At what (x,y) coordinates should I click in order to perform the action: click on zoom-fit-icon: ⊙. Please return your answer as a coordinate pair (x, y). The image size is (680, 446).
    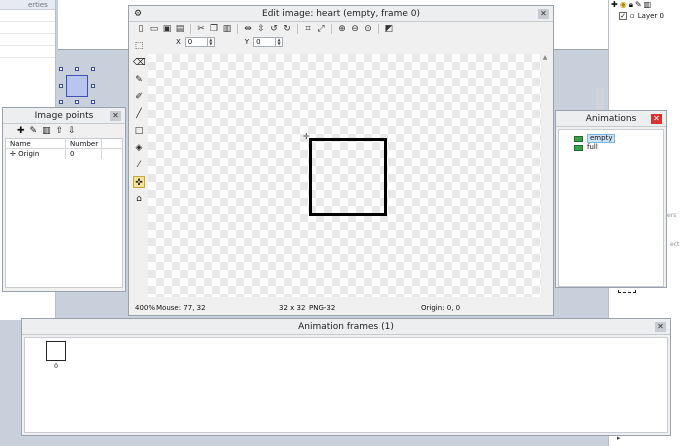
    Looking at the image, I should click on (368, 29).